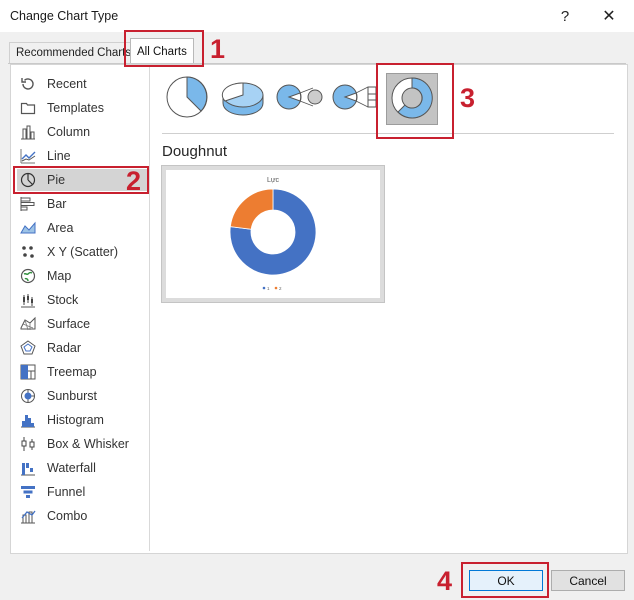 This screenshot has width=634, height=600. What do you see at coordinates (445, 581) in the screenshot?
I see `annotation-number-4: 4` at bounding box center [445, 581].